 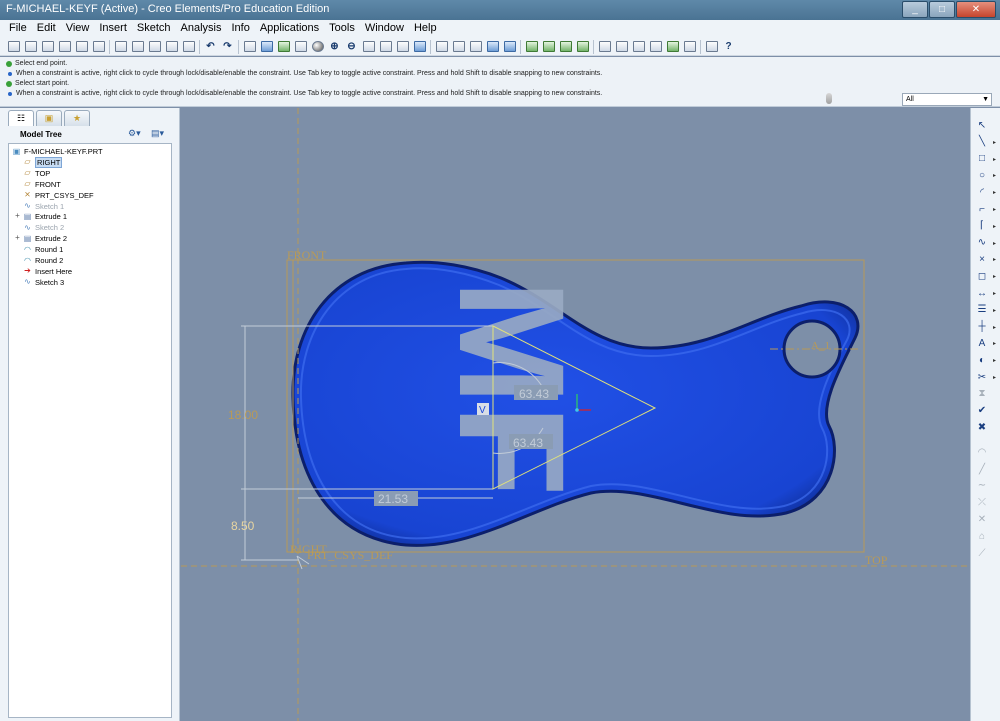 I want to click on fillet-tool: ⌐, so click(x=982, y=209).